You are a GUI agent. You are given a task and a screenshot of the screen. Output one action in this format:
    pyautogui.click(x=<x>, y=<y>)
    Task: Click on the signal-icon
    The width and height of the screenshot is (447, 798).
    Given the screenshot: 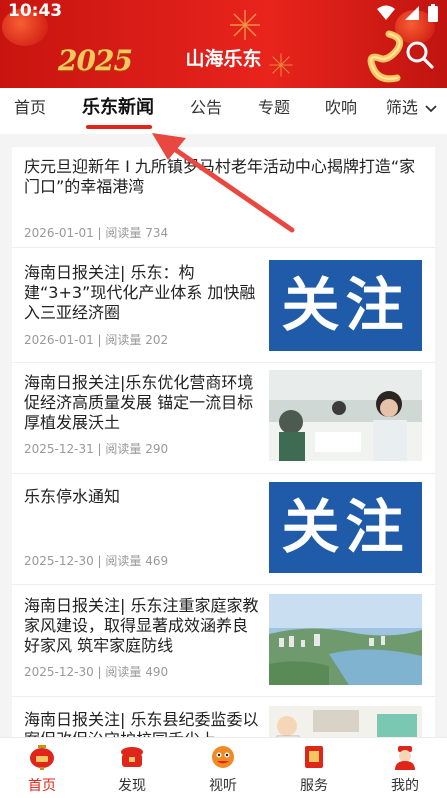 What is the action you would take?
    pyautogui.click(x=412, y=13)
    